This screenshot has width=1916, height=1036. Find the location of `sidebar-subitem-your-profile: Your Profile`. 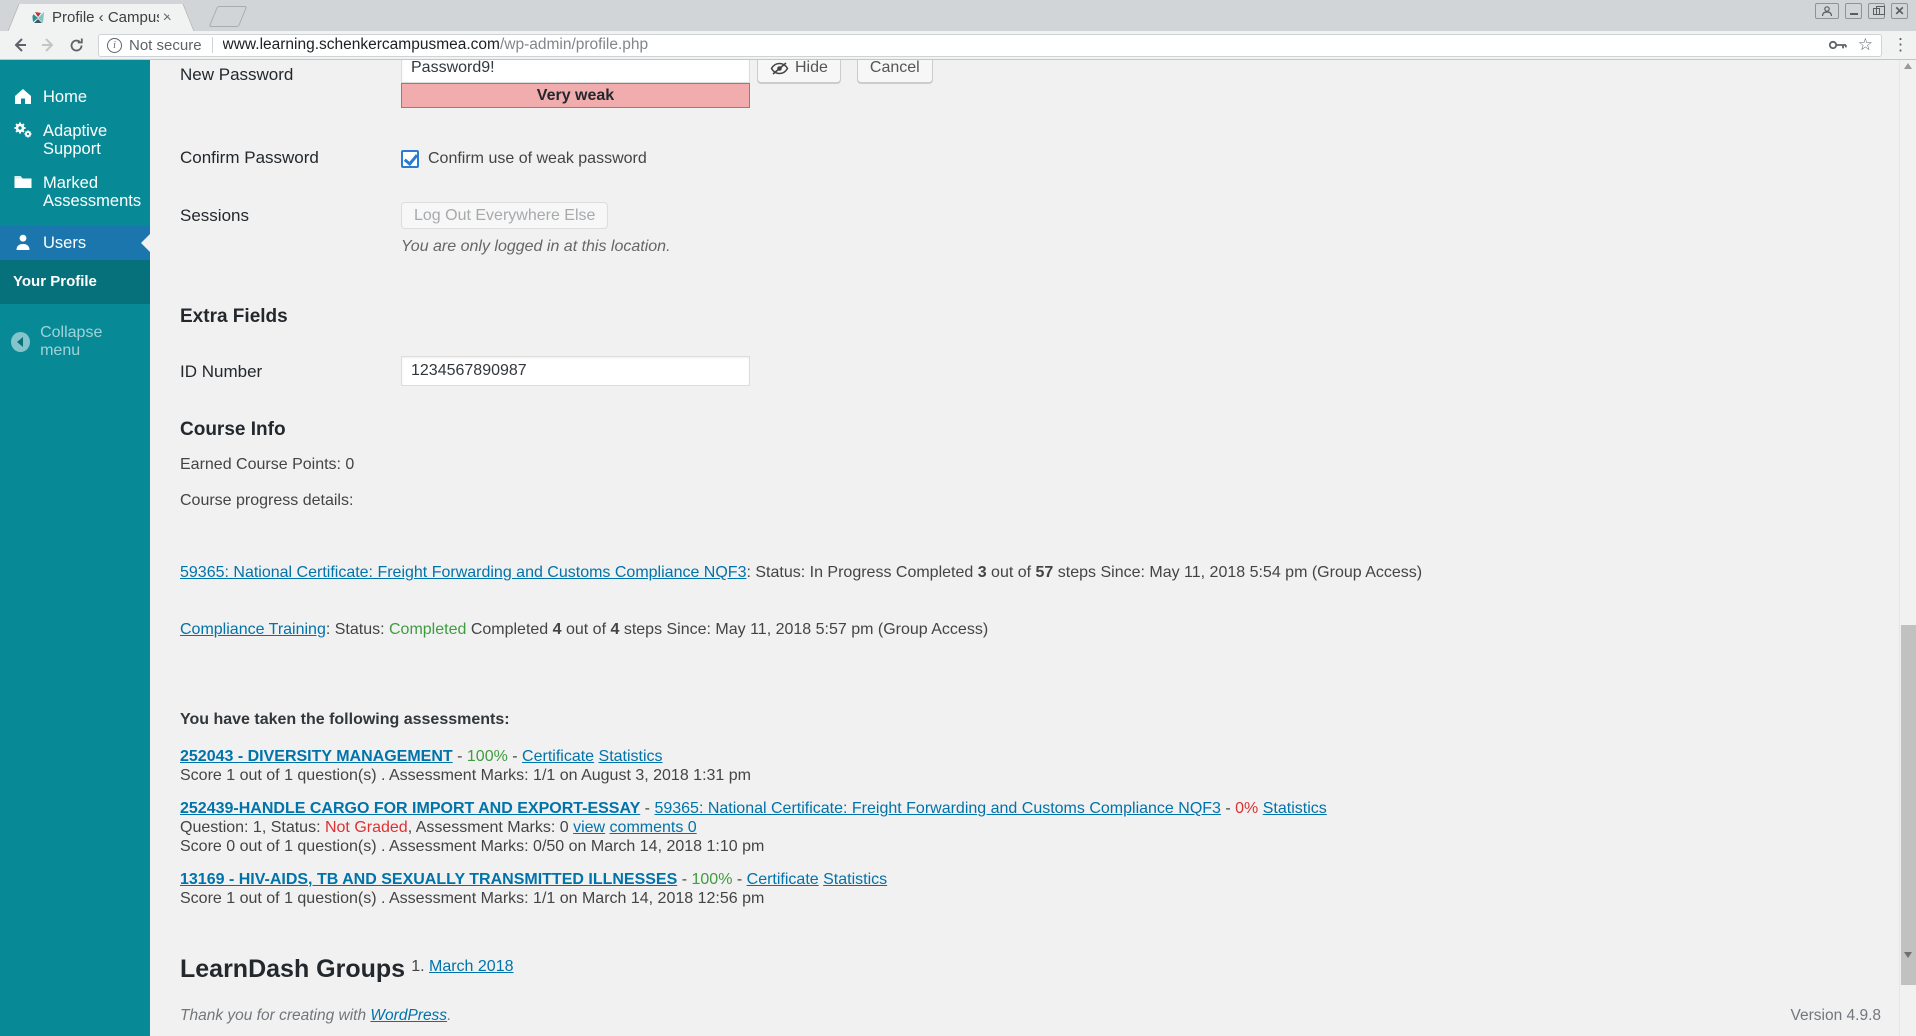

sidebar-subitem-your-profile: Your Profile is located at coordinates (75, 282).